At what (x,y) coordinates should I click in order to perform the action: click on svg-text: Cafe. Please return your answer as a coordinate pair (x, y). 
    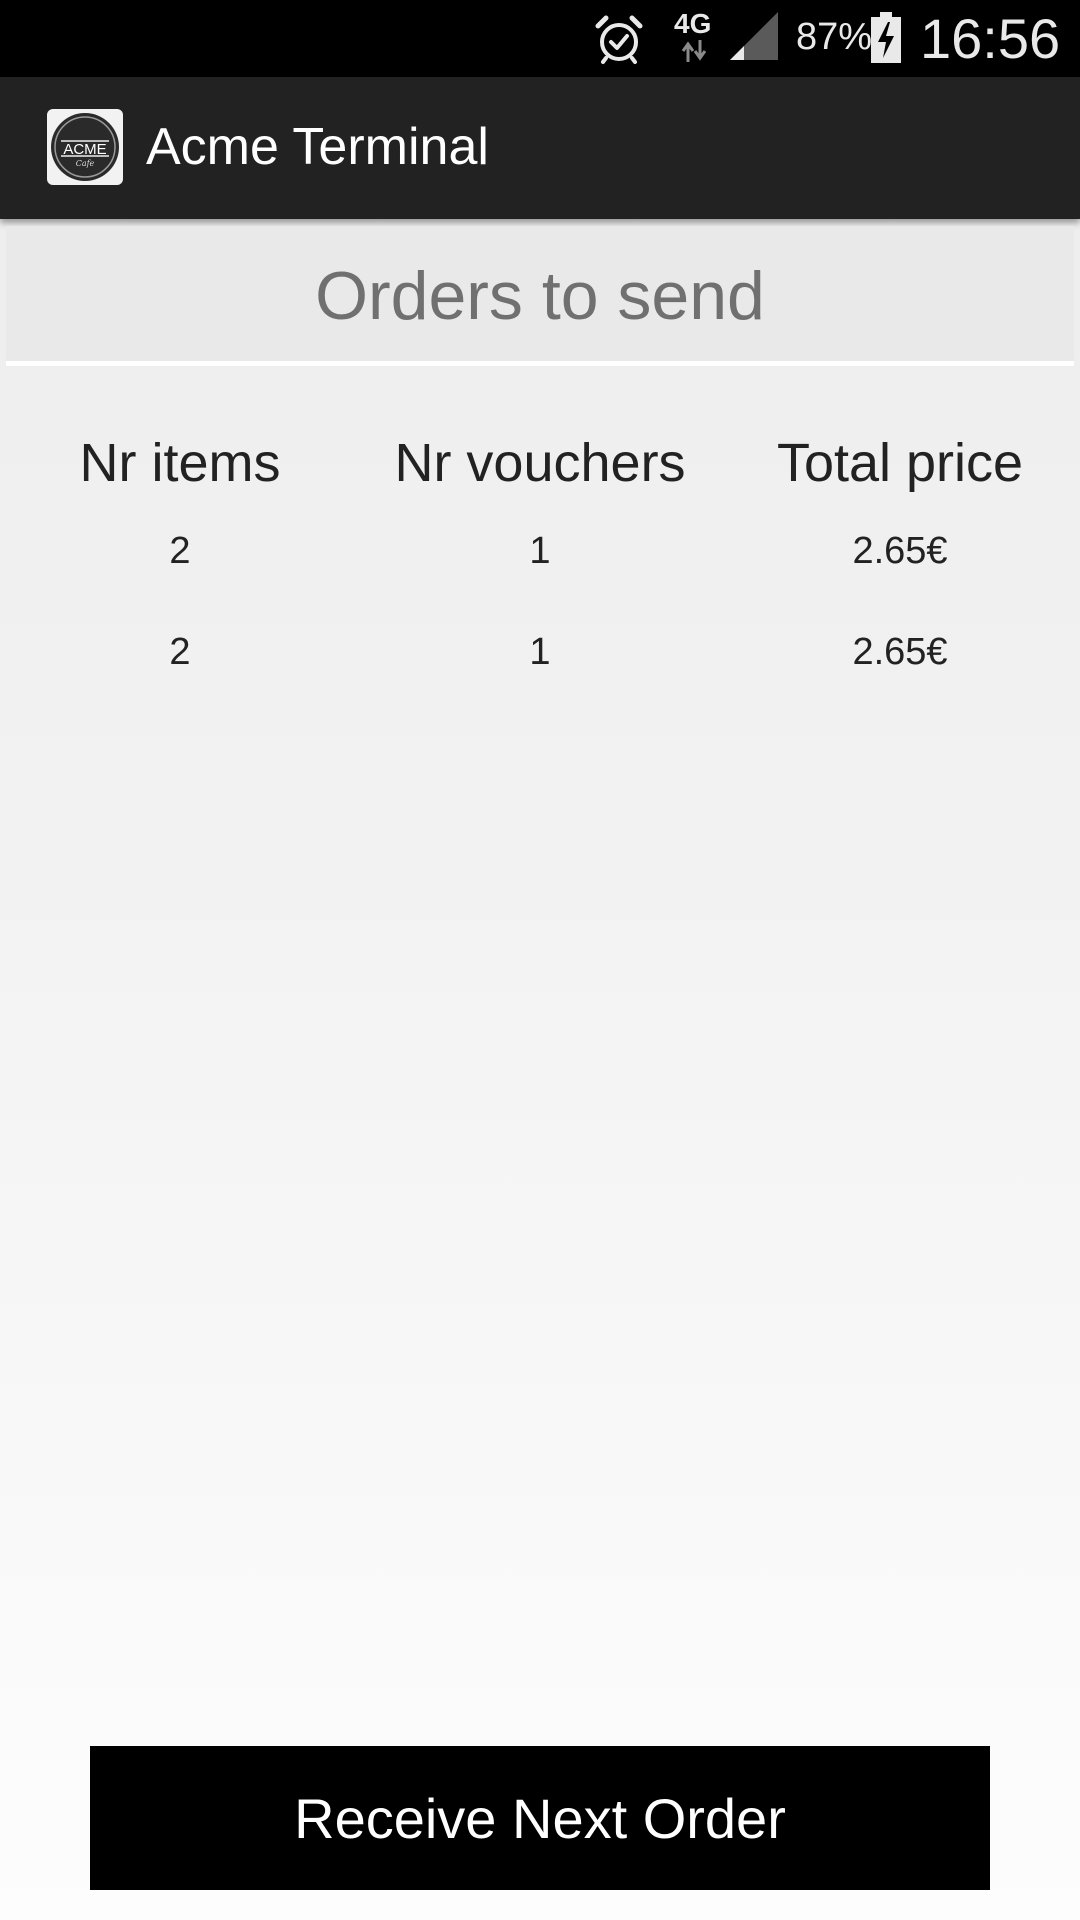
    Looking at the image, I should click on (85, 163).